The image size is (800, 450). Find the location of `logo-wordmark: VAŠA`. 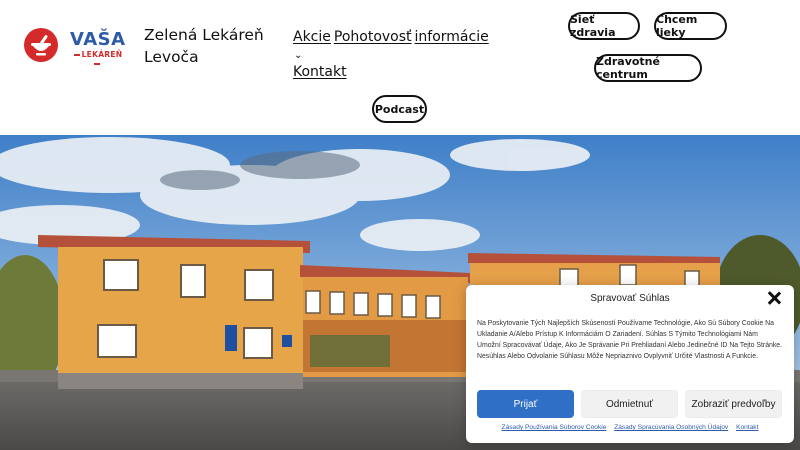

logo-wordmark: VAŠA is located at coordinates (98, 39).